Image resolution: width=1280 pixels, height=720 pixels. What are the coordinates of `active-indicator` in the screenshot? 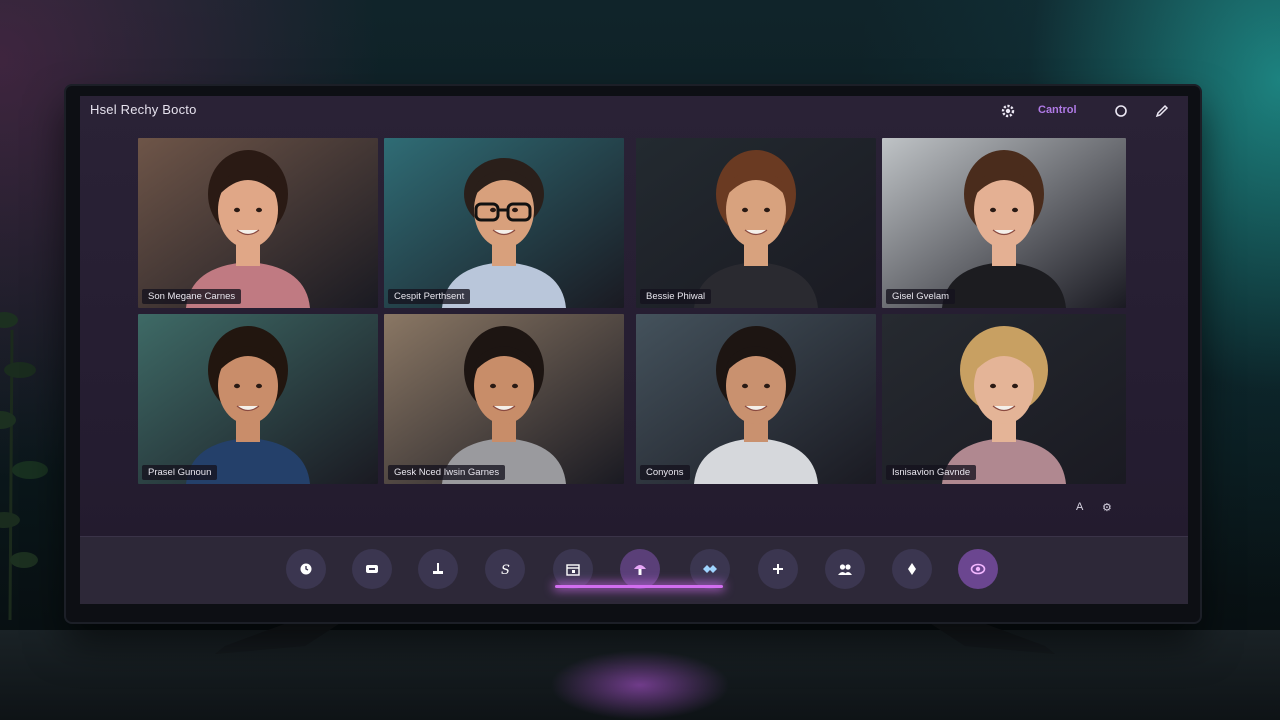 It's located at (639, 586).